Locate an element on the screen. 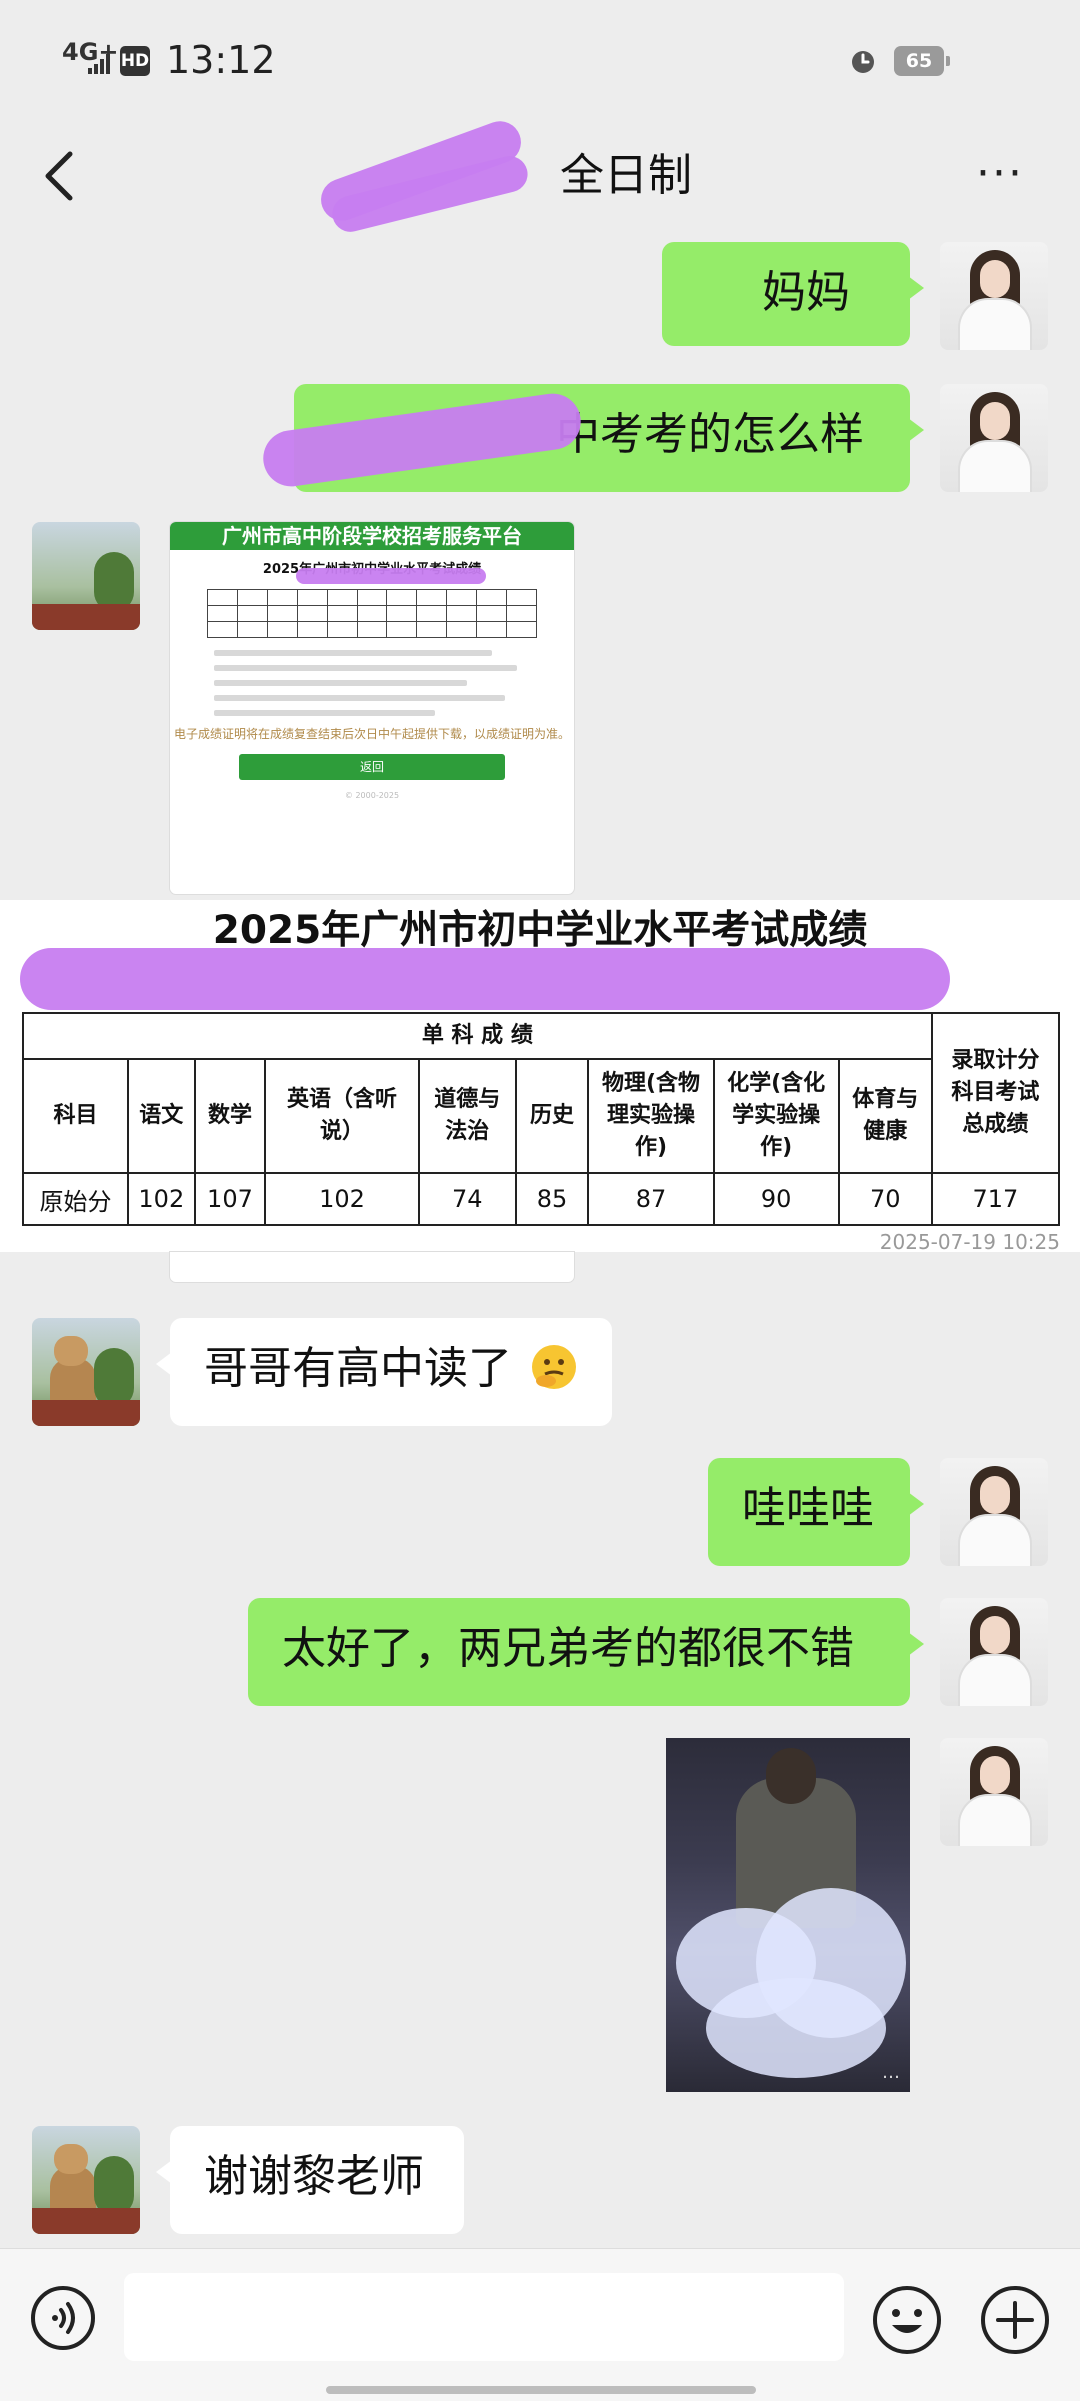  emoji-icon is located at coordinates (907, 2320).